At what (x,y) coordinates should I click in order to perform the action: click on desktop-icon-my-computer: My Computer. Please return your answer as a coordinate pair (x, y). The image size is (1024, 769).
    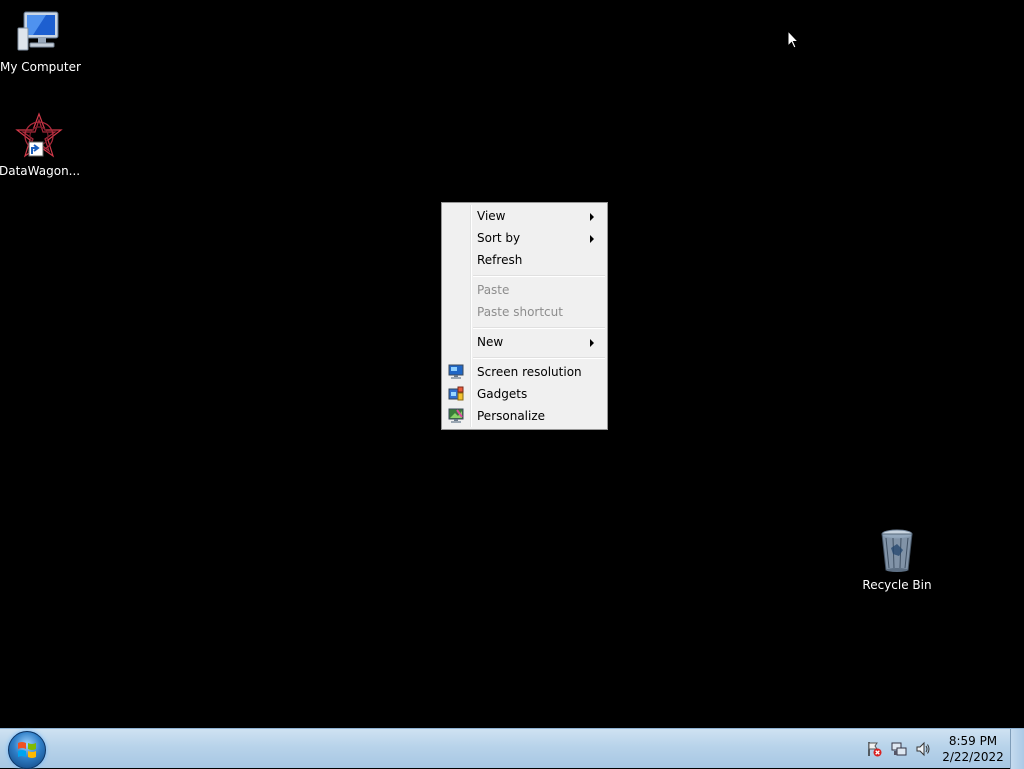
    Looking at the image, I should click on (40, 41).